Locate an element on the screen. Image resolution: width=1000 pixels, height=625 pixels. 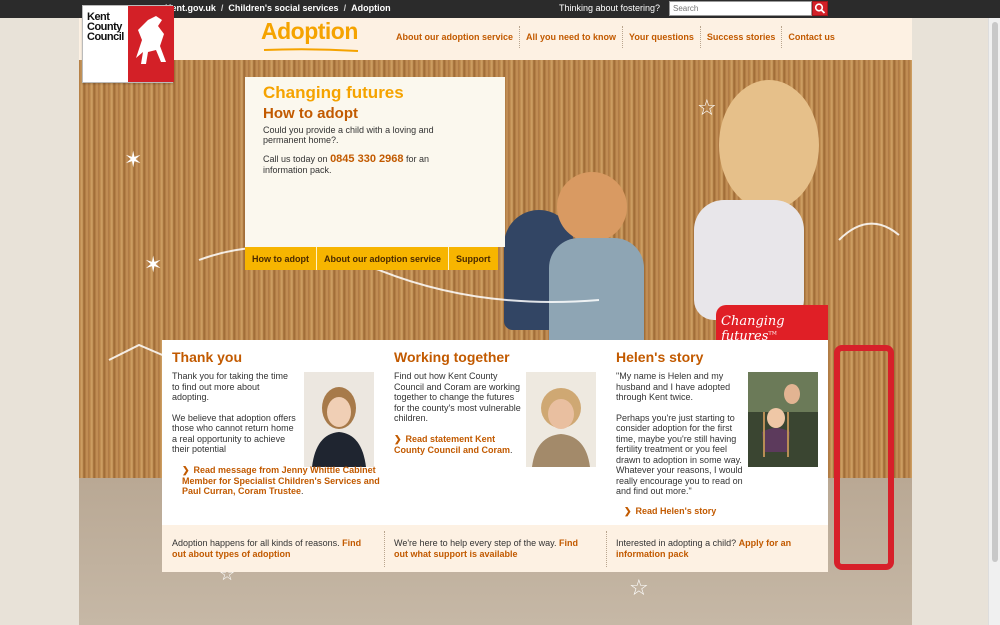
search-icon is located at coordinates (820, 8).